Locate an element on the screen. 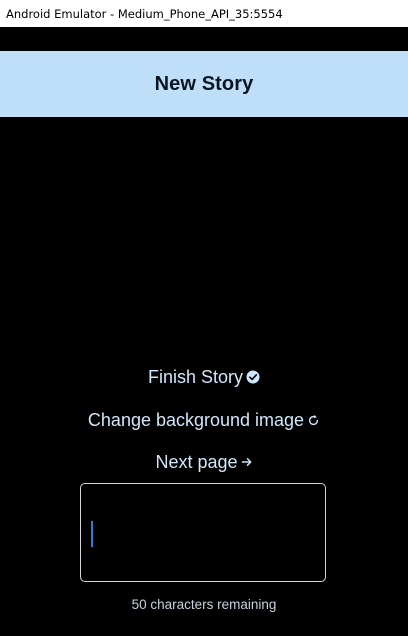 This screenshot has height=636, width=408. arrow-right-icon is located at coordinates (247, 462).